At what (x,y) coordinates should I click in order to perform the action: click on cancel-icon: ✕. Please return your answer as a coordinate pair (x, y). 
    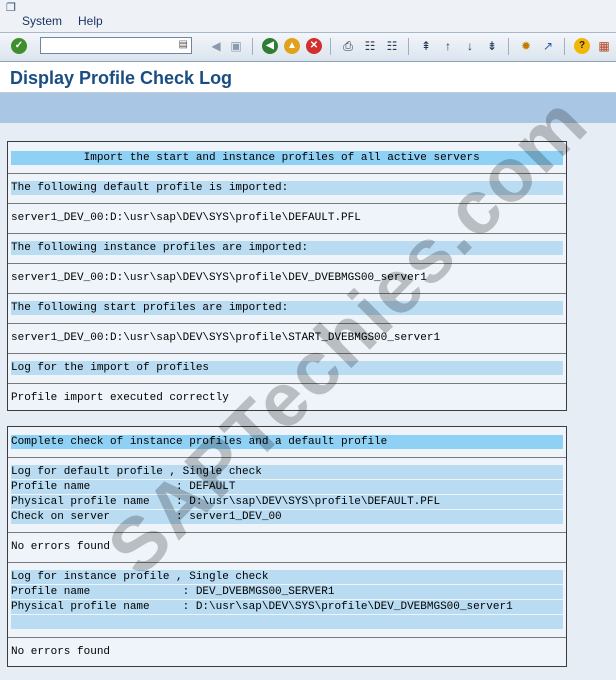
    Looking at the image, I should click on (314, 46).